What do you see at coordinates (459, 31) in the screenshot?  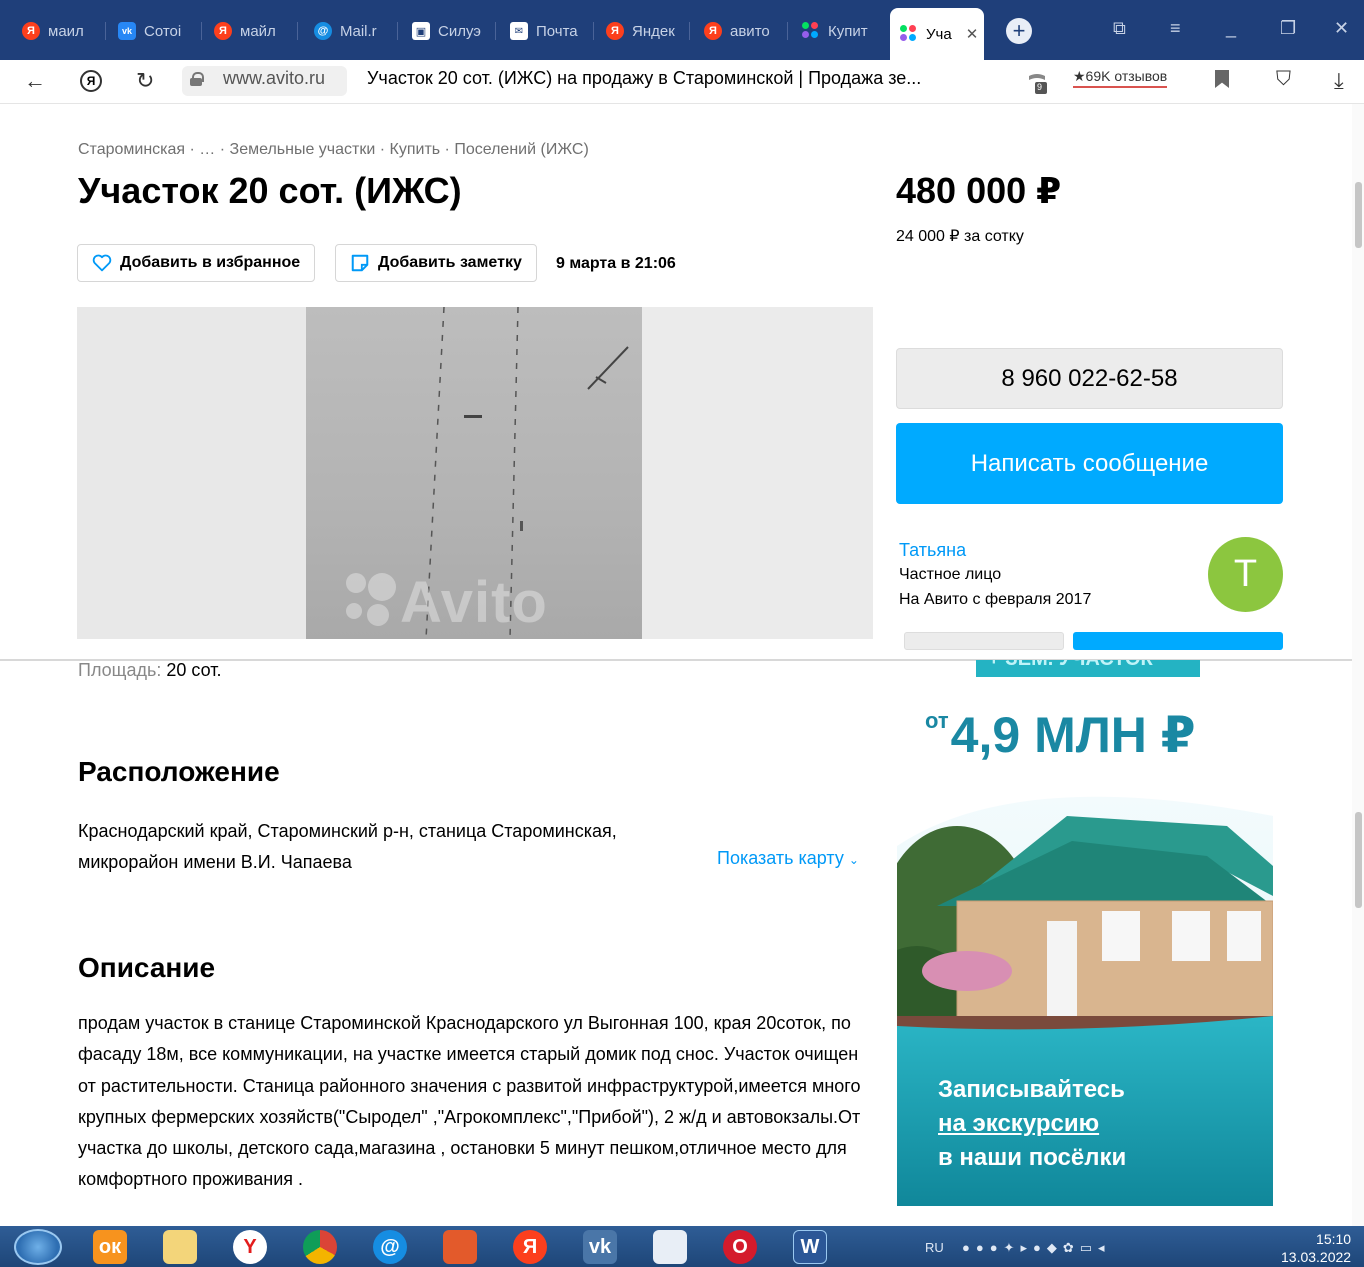 I see `tab-label: Силуэ` at bounding box center [459, 31].